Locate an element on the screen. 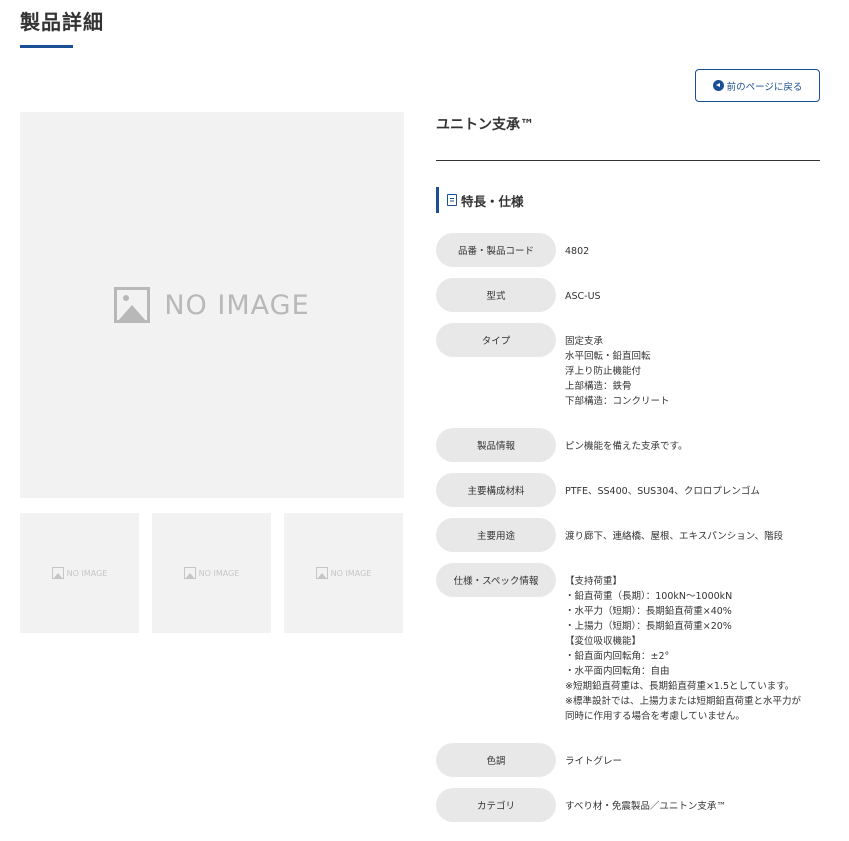 This screenshot has width=849, height=841. spec-value: ライトグレー is located at coordinates (594, 761).